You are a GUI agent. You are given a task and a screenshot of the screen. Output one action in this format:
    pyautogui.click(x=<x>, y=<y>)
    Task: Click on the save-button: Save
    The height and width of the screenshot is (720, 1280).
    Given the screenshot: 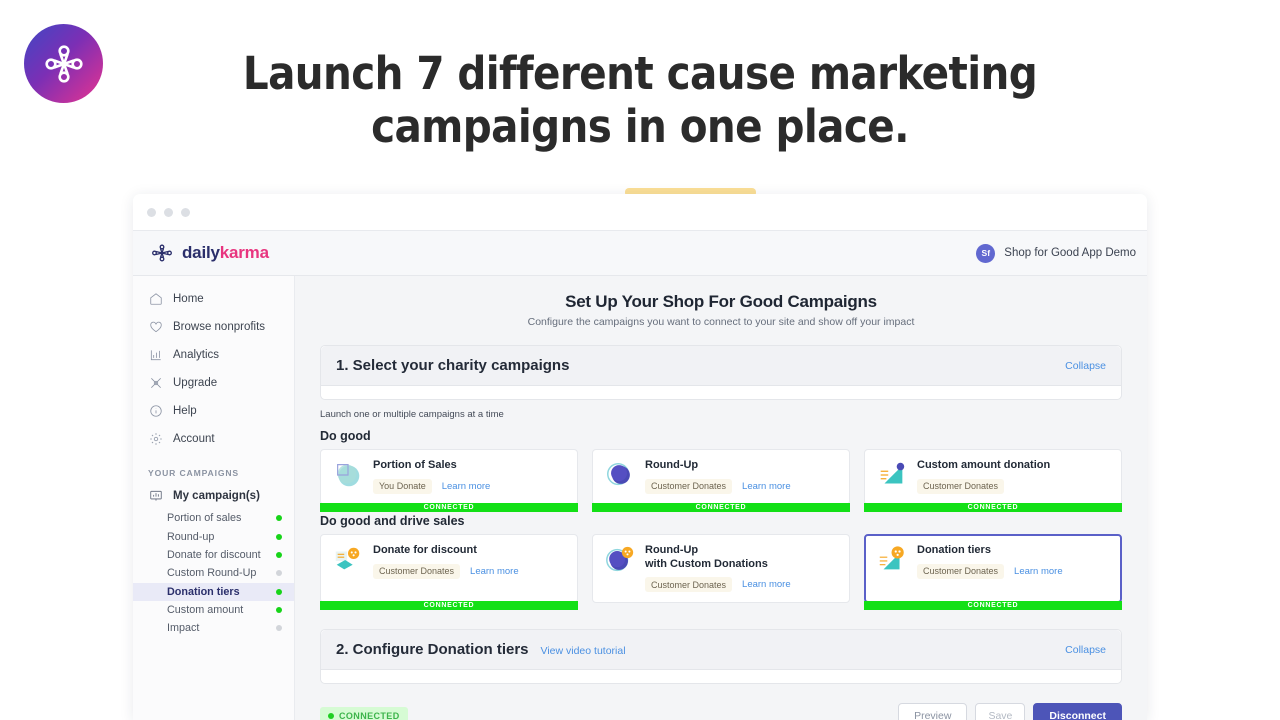 What is the action you would take?
    pyautogui.click(x=1000, y=711)
    